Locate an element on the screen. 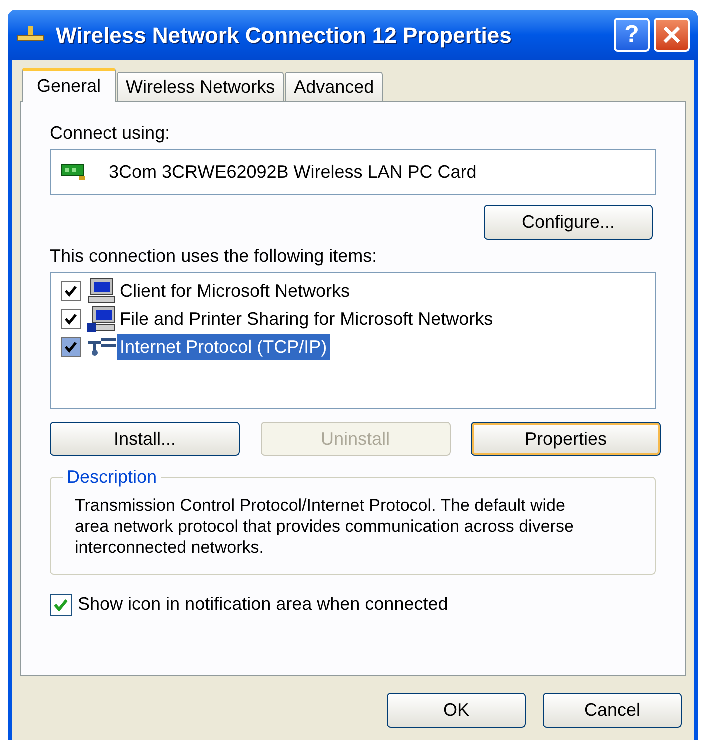 This screenshot has height=740, width=703. close-icon is located at coordinates (672, 35).